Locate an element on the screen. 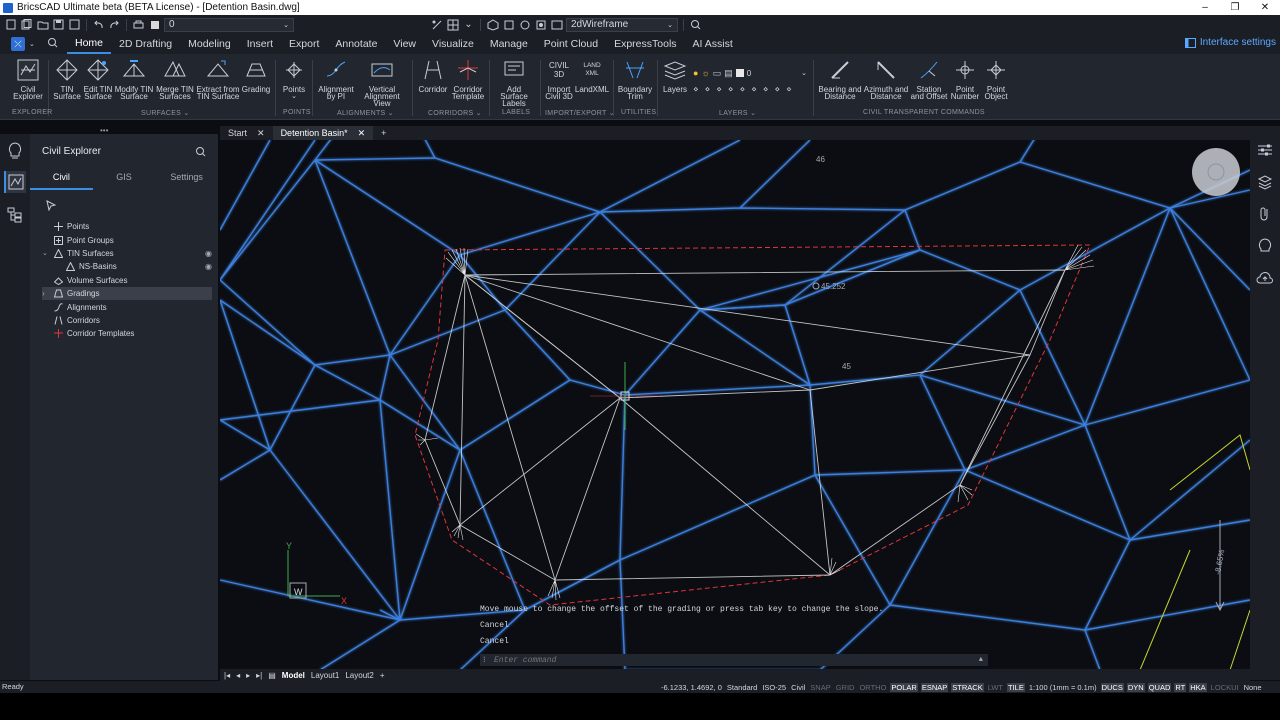 The height and width of the screenshot is (720, 1280). application-menu-button: ⤫ is located at coordinates (18, 44).